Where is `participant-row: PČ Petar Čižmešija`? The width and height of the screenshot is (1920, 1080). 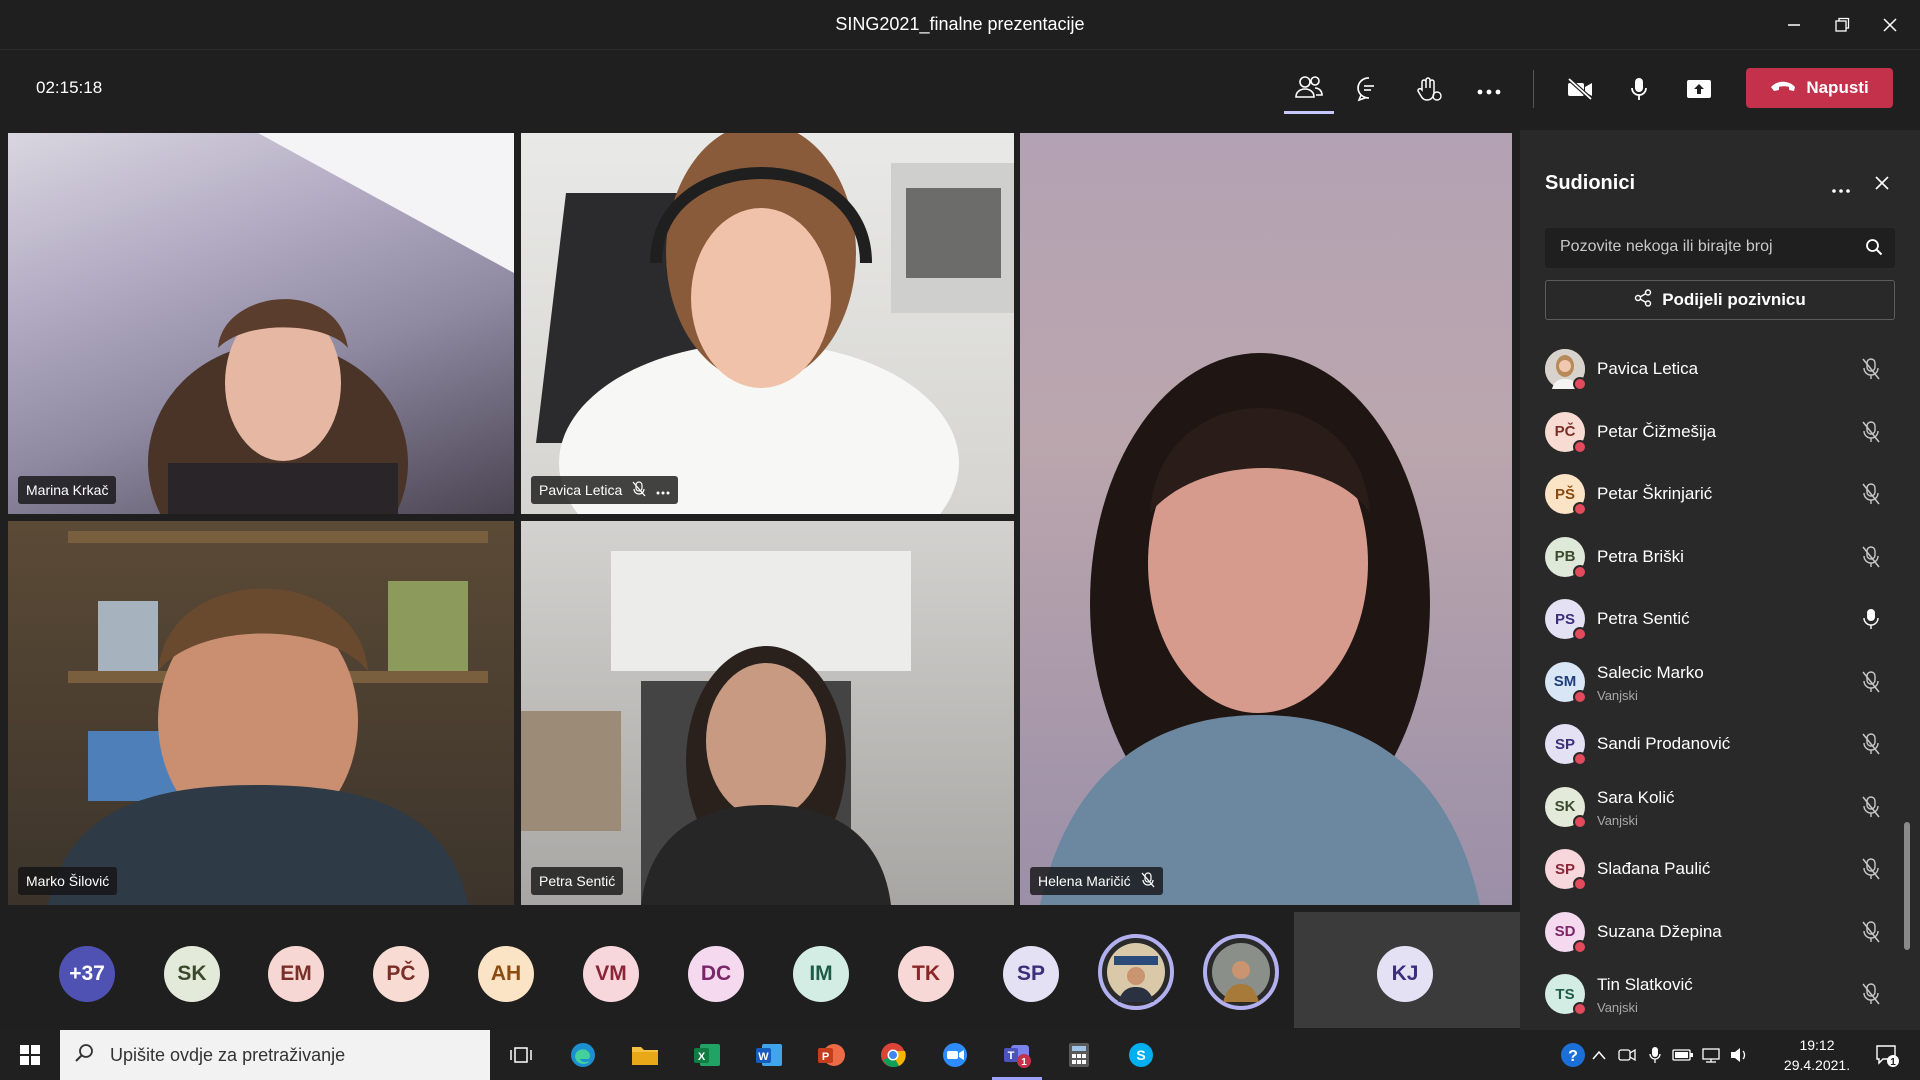 participant-row: PČ Petar Čižmešija is located at coordinates (1720, 433).